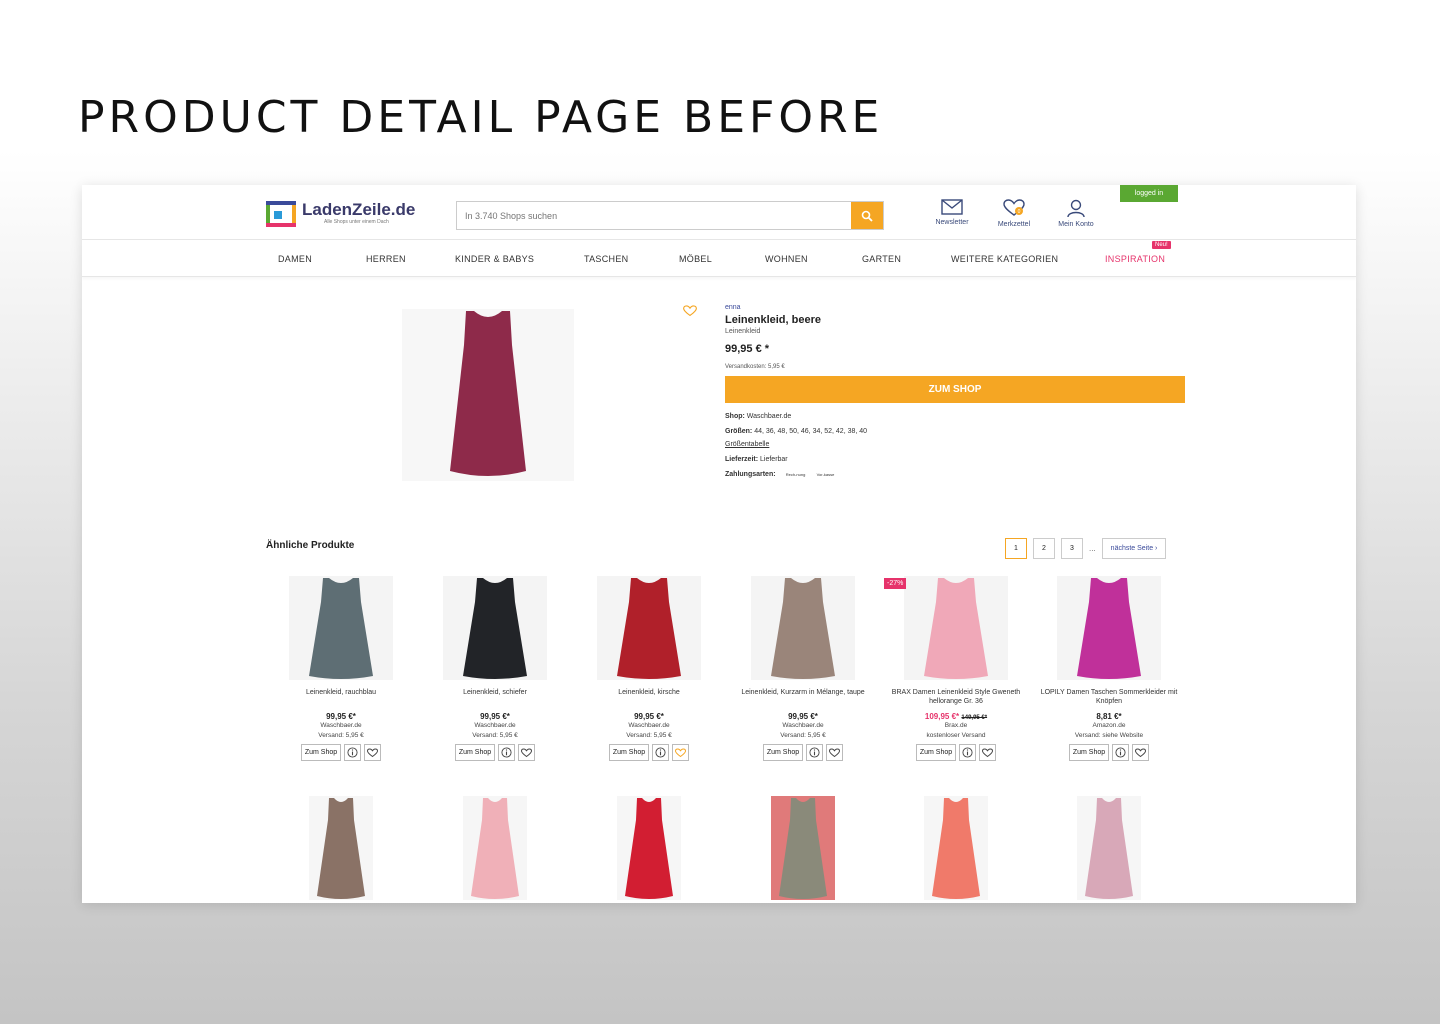 Image resolution: width=1440 pixels, height=1024 pixels. Describe the element at coordinates (386, 259) in the screenshot. I see `nav-item-herren: HERREN` at that location.